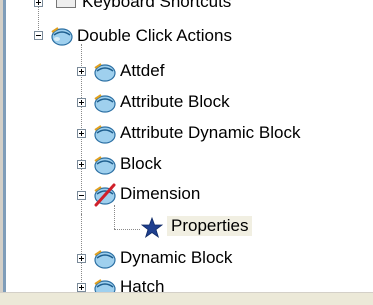 The height and width of the screenshot is (305, 373). I want to click on star-icon, so click(152, 228).